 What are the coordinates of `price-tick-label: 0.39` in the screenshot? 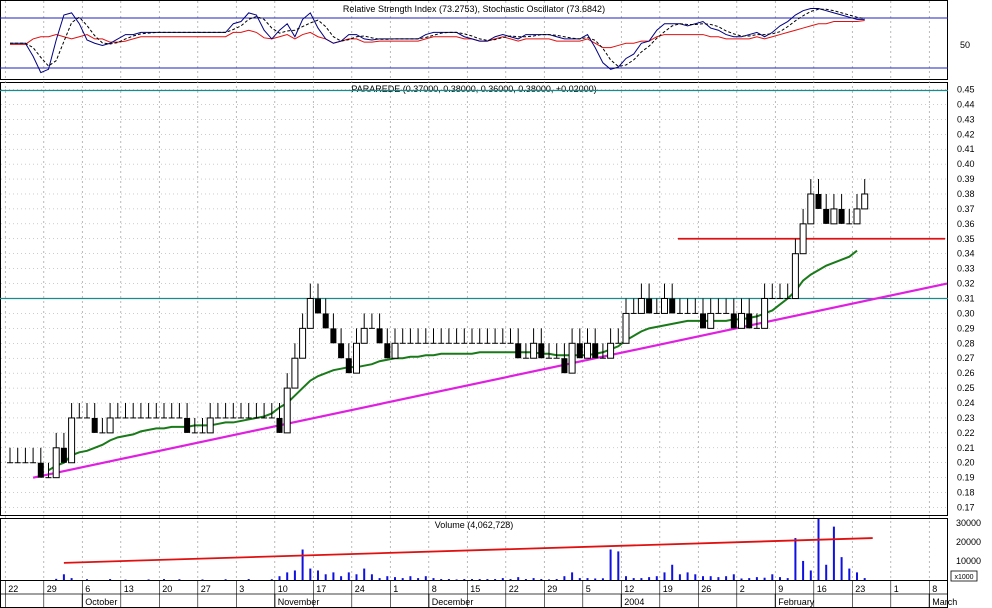 It's located at (966, 179).